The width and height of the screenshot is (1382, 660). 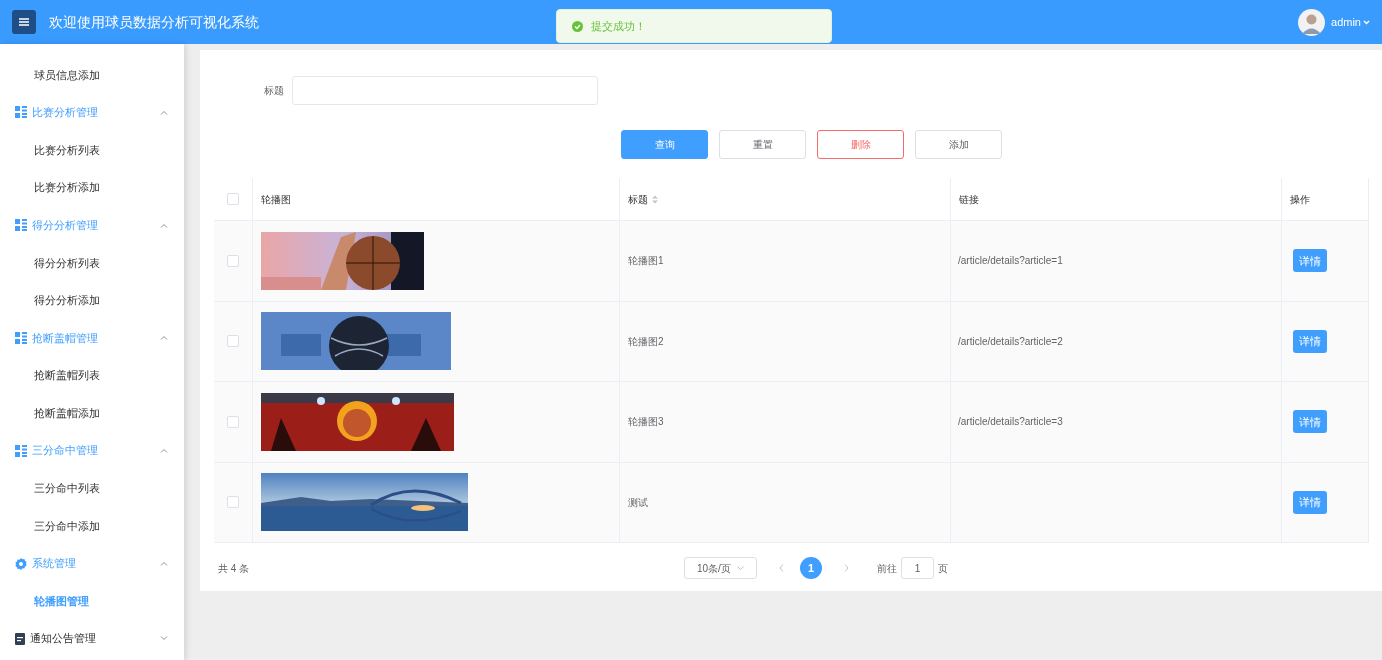 What do you see at coordinates (67, 187) in the screenshot?
I see `sidebar-item: 比赛分析添加` at bounding box center [67, 187].